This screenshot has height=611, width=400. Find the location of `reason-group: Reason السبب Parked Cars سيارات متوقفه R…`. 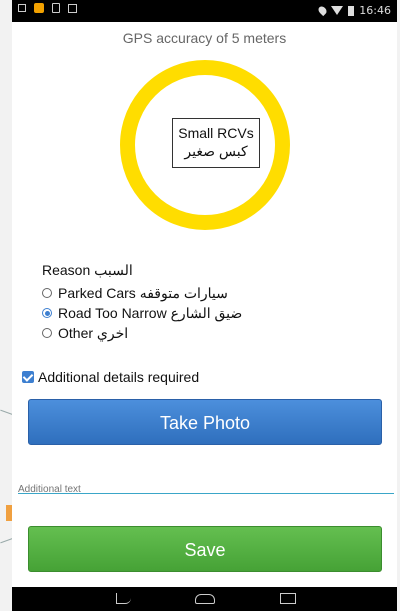

reason-group: Reason السبب Parked Cars سيارات متوقفه R… is located at coordinates (142, 302).